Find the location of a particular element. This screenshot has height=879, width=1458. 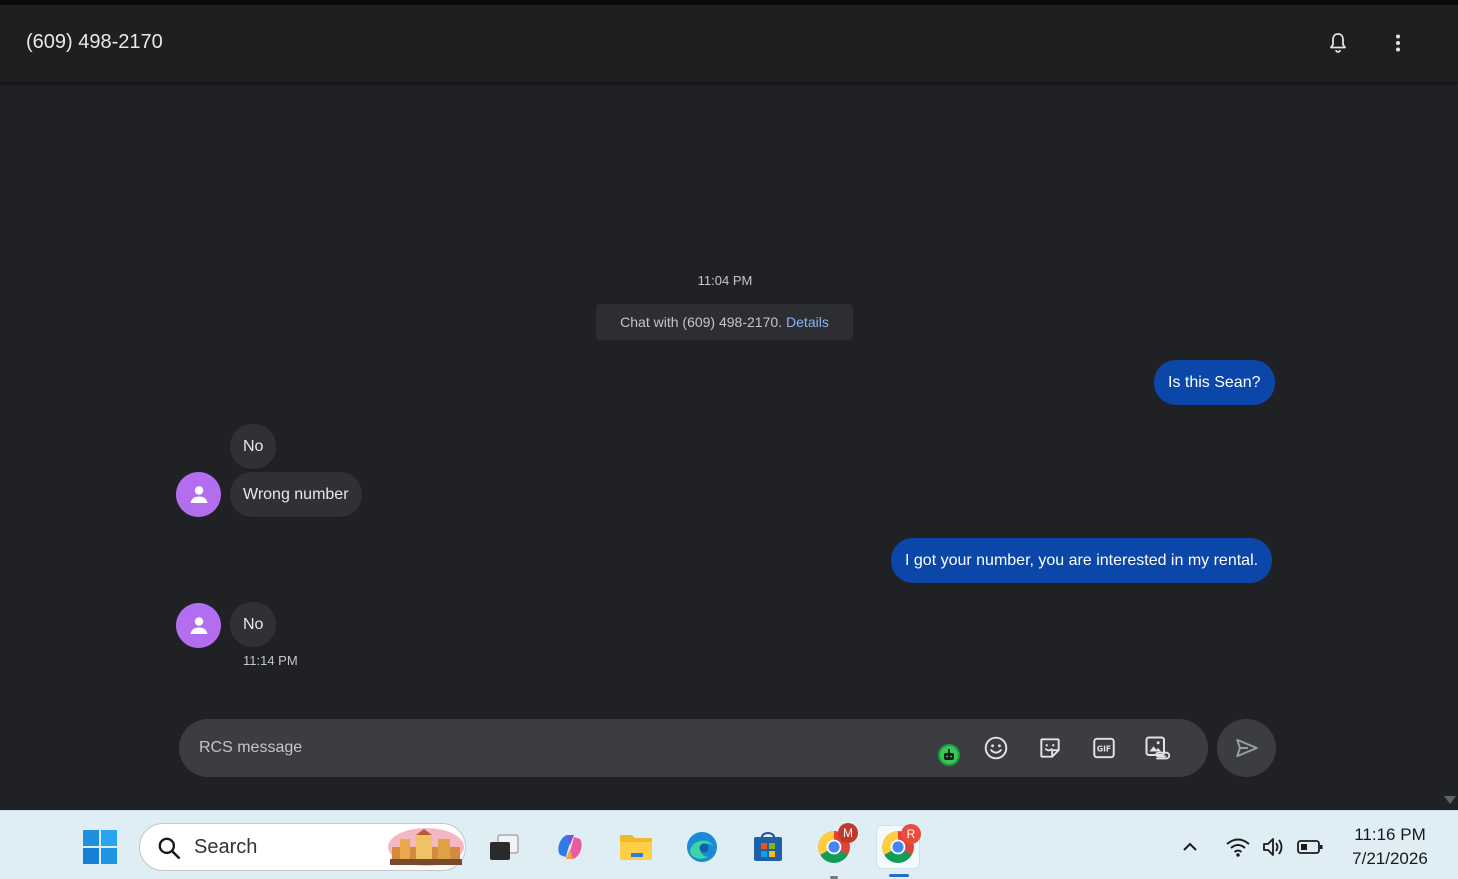

chat-info-banner: Chat with (609) 498-2170. Details is located at coordinates (724, 322).